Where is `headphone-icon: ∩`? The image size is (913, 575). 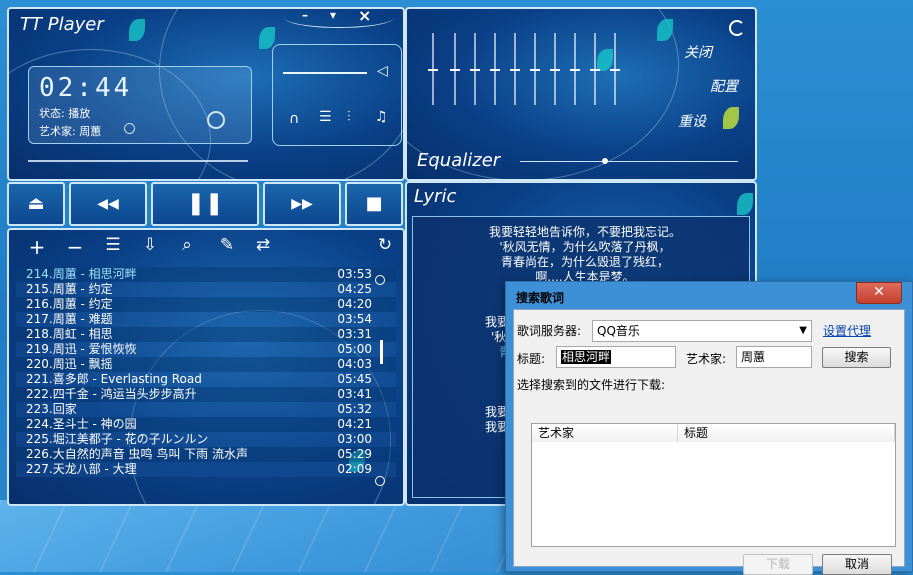 headphone-icon: ∩ is located at coordinates (294, 119).